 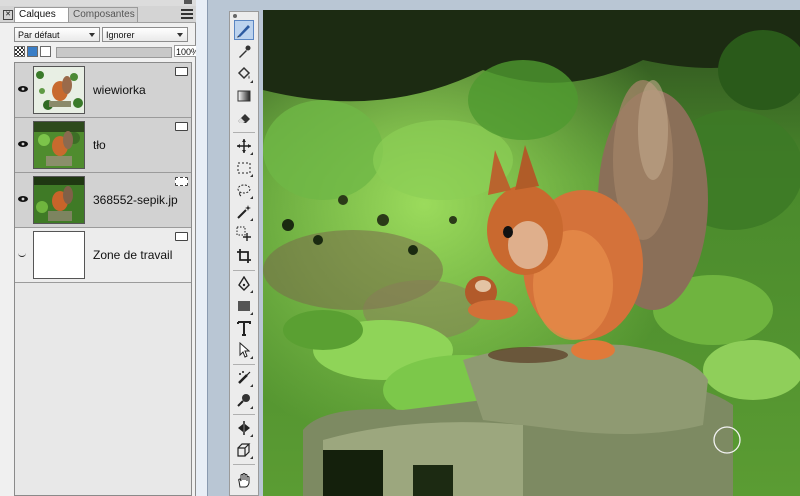 I want to click on eyedropper-icon, so click(x=244, y=52).